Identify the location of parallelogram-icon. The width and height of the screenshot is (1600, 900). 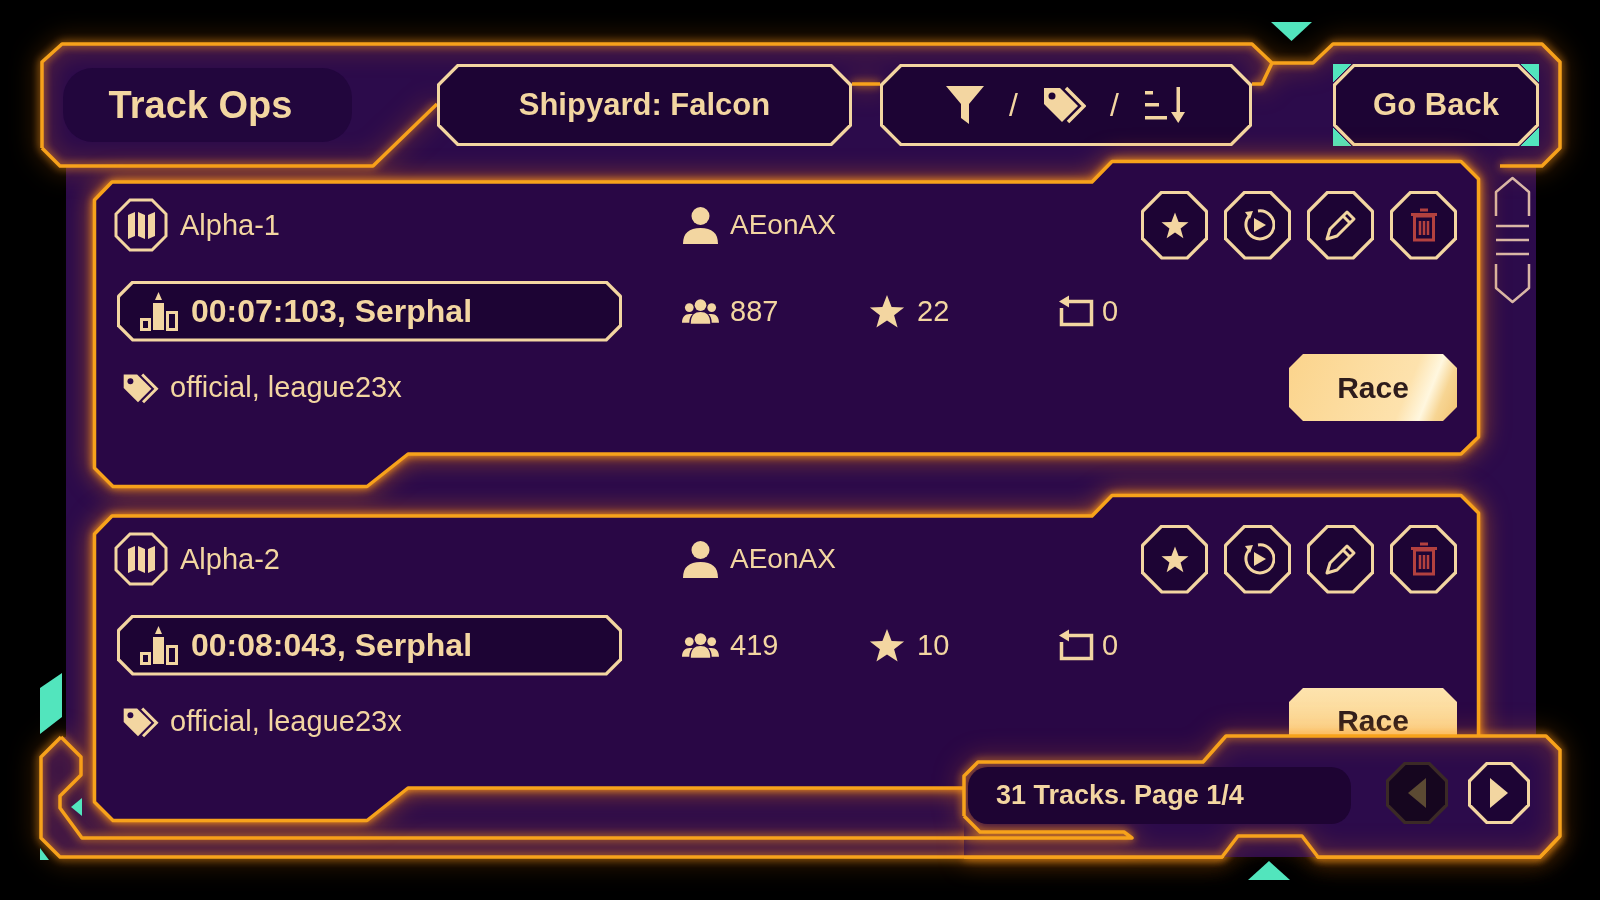
(51, 703).